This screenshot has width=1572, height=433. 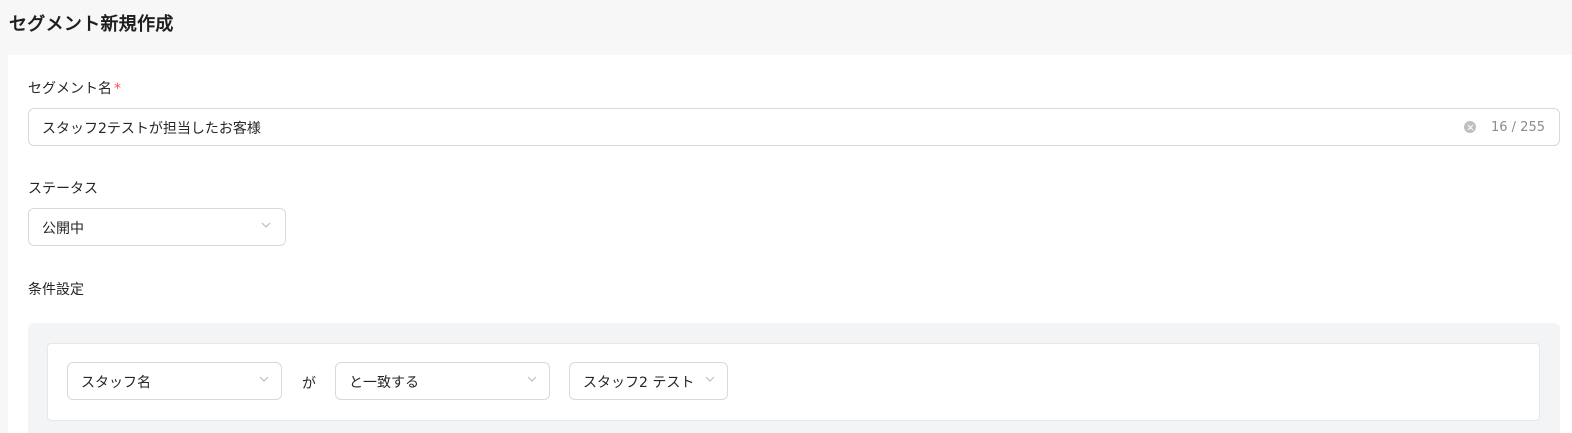 I want to click on page-header: セグメント新規作成, so click(x=786, y=27).